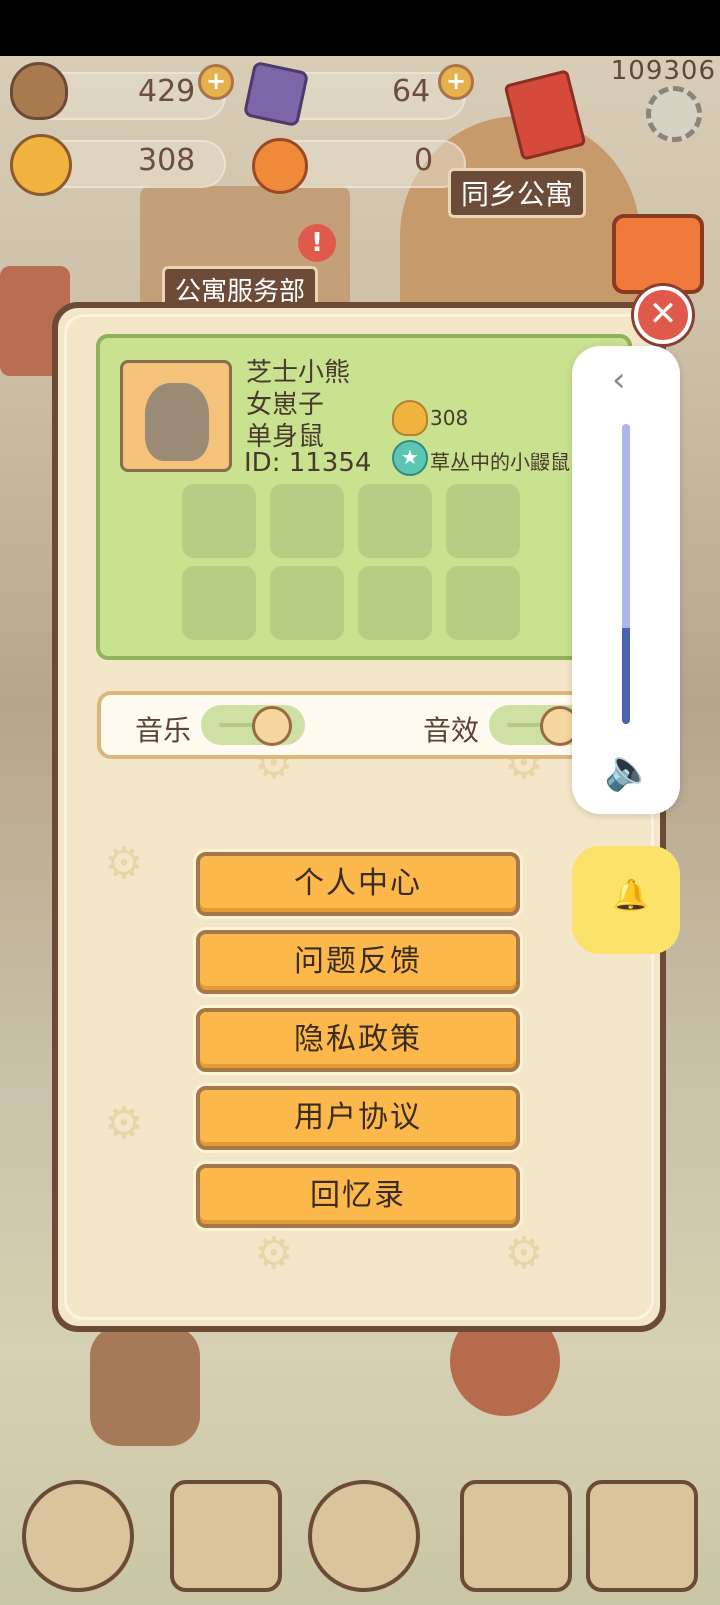 This screenshot has height=1605, width=720. What do you see at coordinates (177, 422) in the screenshot?
I see `raccoon-avatar-icon` at bounding box center [177, 422].